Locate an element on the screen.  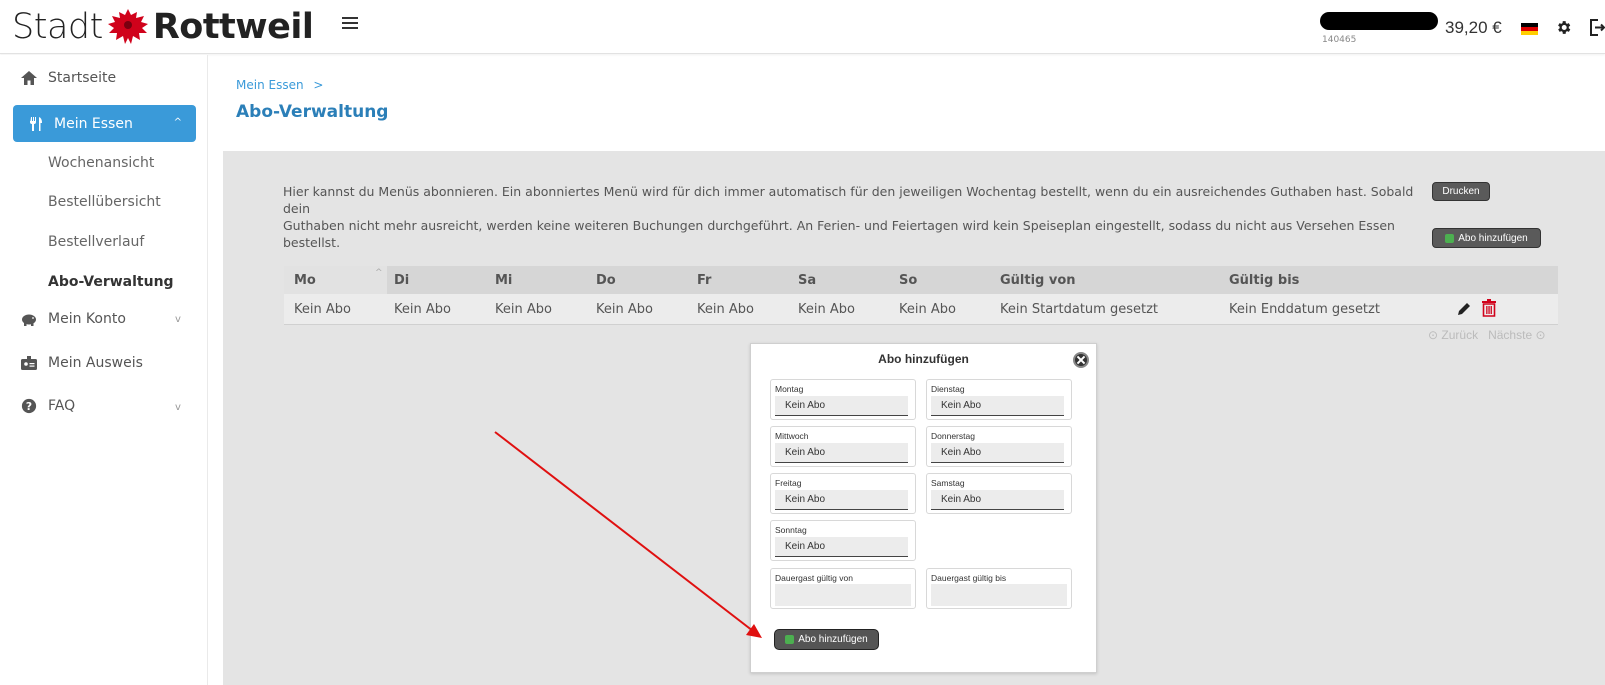
trash-icon is located at coordinates (1489, 308).